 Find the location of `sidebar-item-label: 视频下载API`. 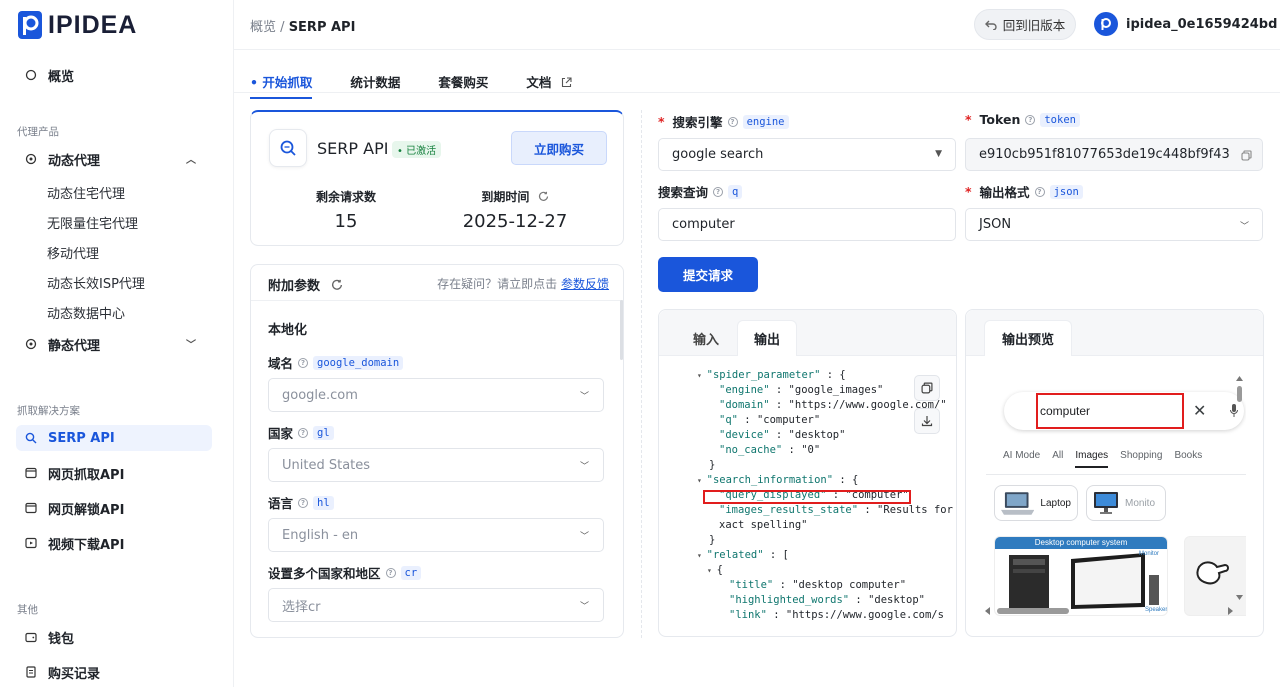

sidebar-item-label: 视频下载API is located at coordinates (86, 545).